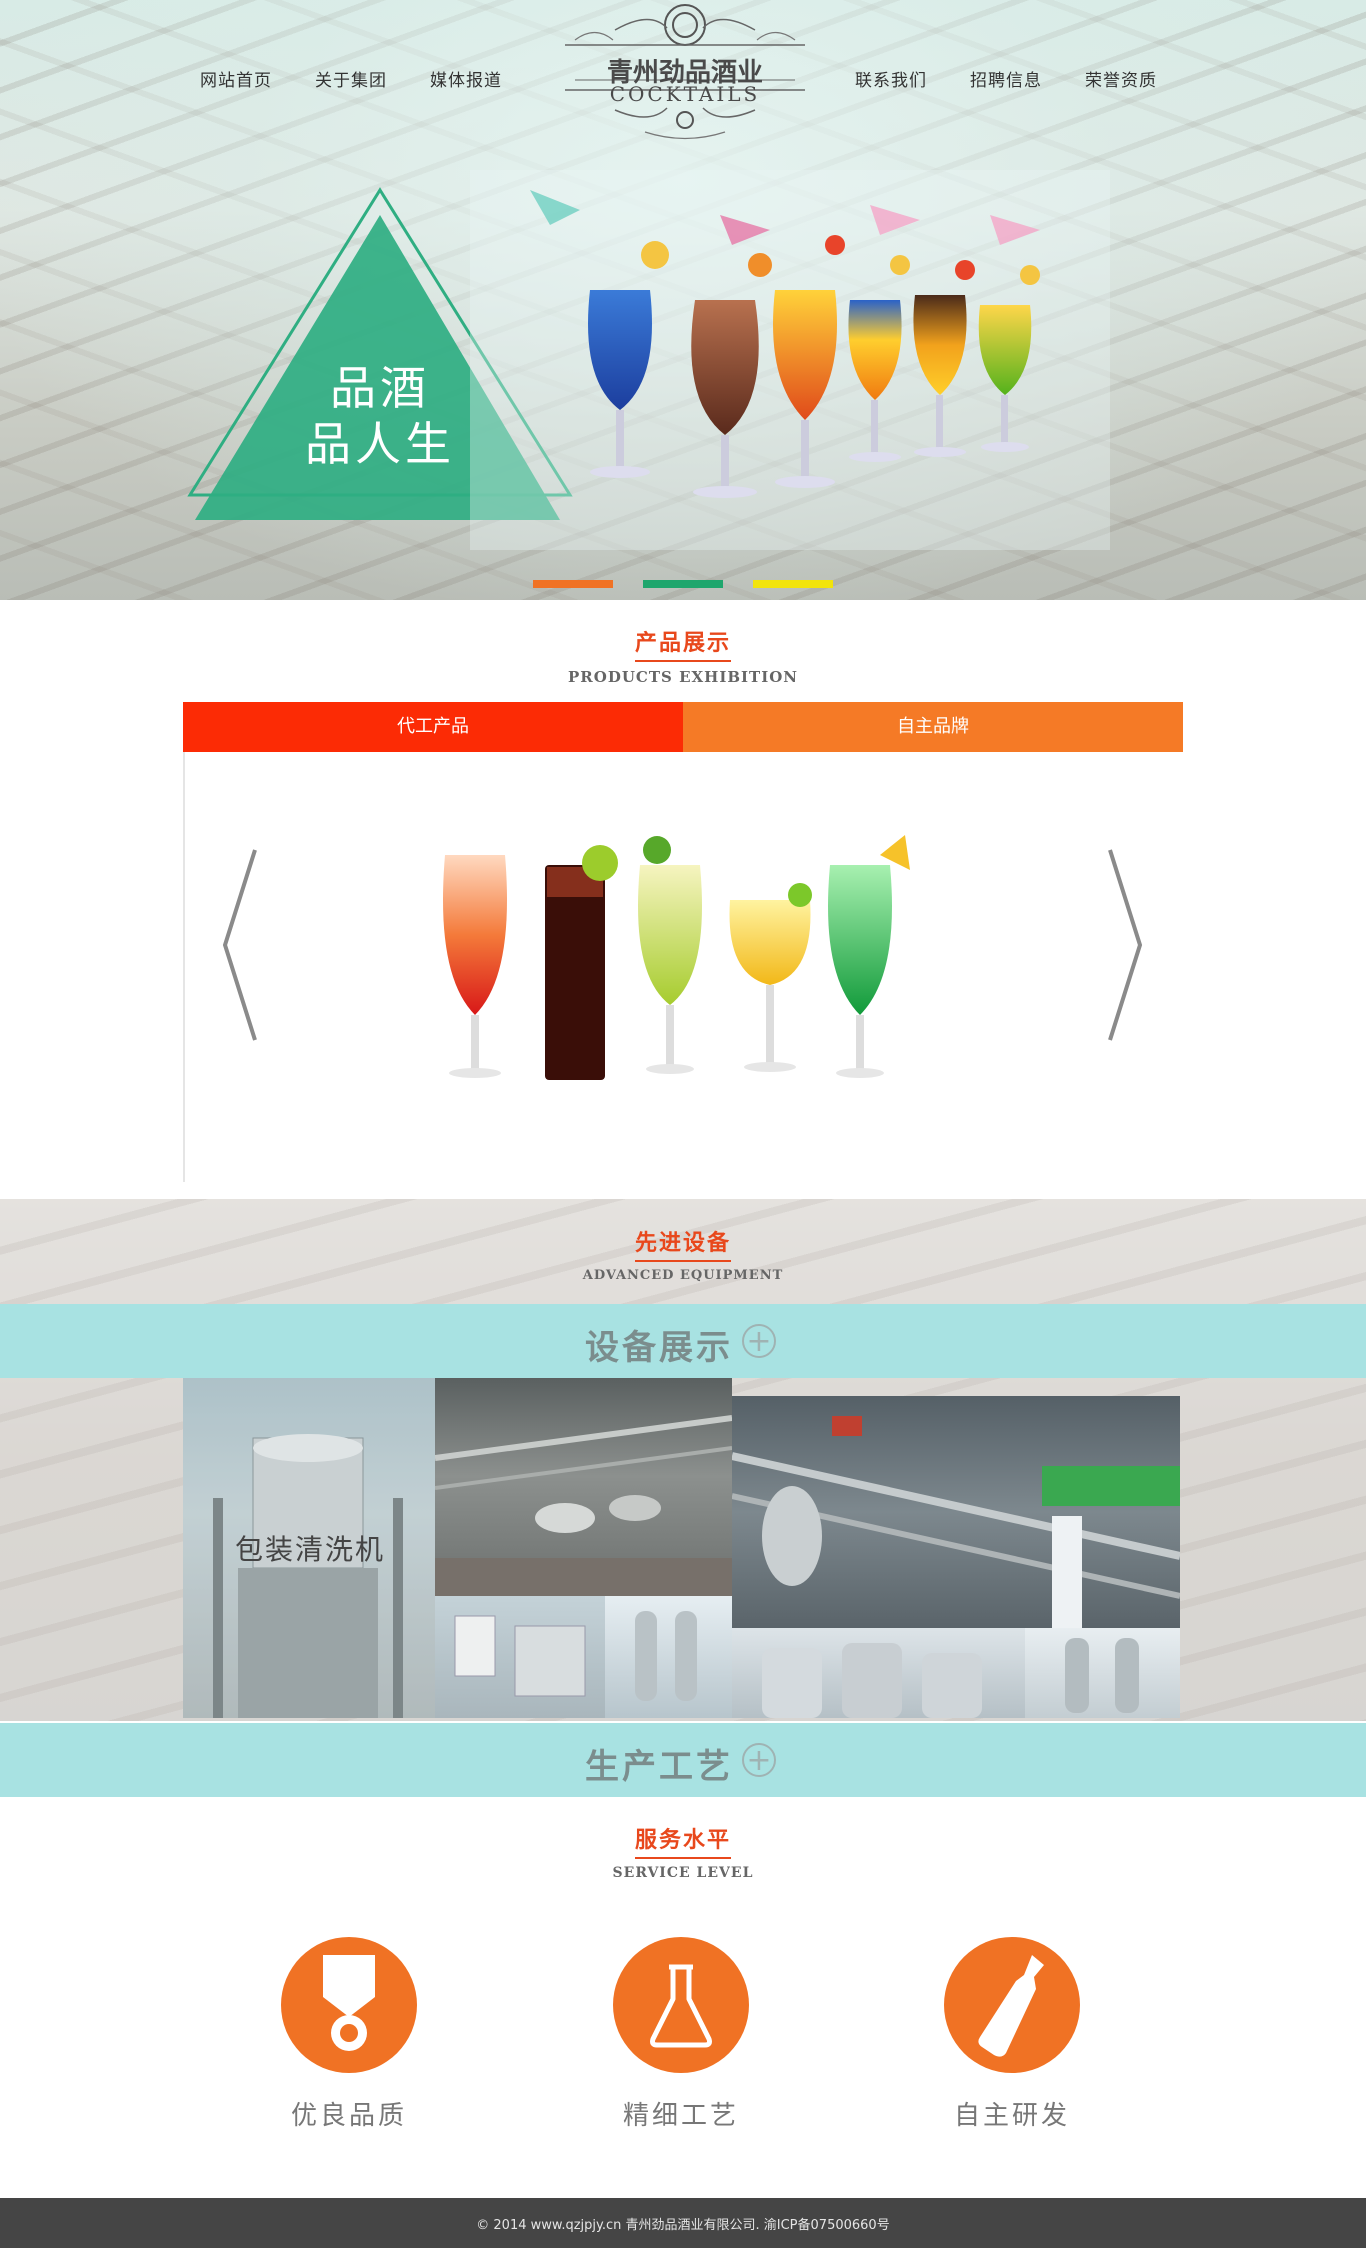 This screenshot has height=2248, width=1366. Describe the element at coordinates (933, 727) in the screenshot. I see `tab-own-brand: 自主品牌` at that location.